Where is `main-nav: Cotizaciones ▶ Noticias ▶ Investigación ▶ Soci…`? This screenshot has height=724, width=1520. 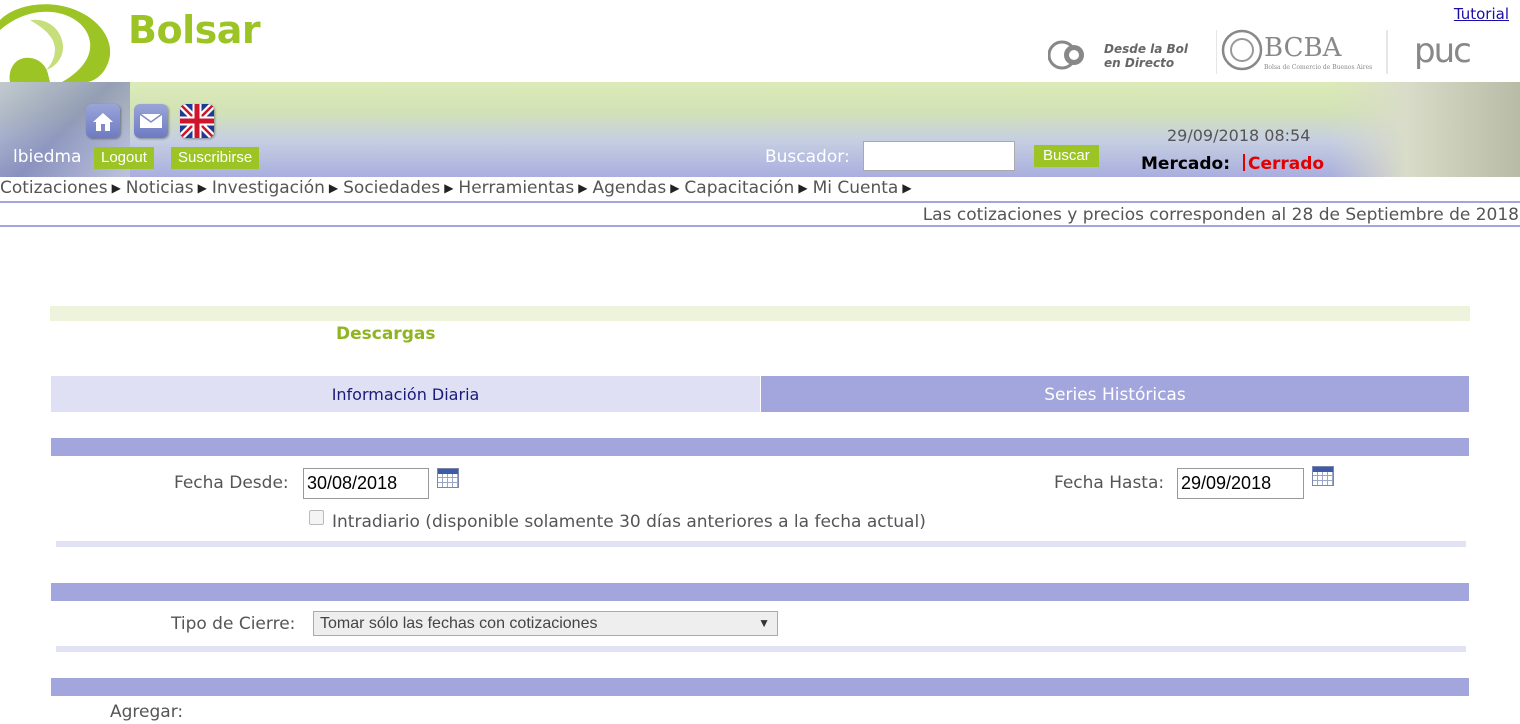 main-nav: Cotizaciones ▶ Noticias ▶ Investigación ▶ Soci… is located at coordinates (458, 189).